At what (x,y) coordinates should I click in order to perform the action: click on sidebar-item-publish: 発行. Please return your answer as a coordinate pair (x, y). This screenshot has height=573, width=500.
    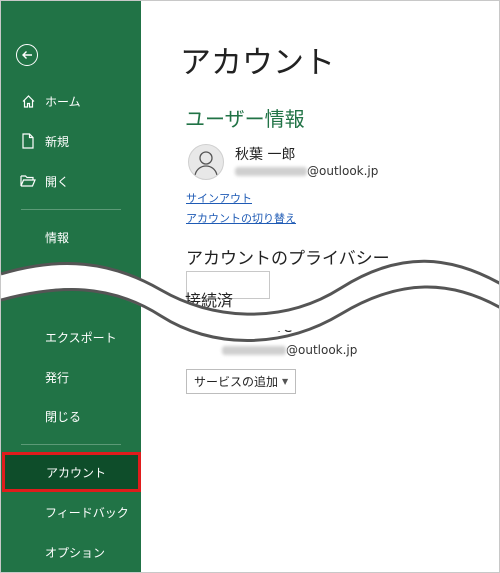
    Looking at the image, I should click on (71, 377).